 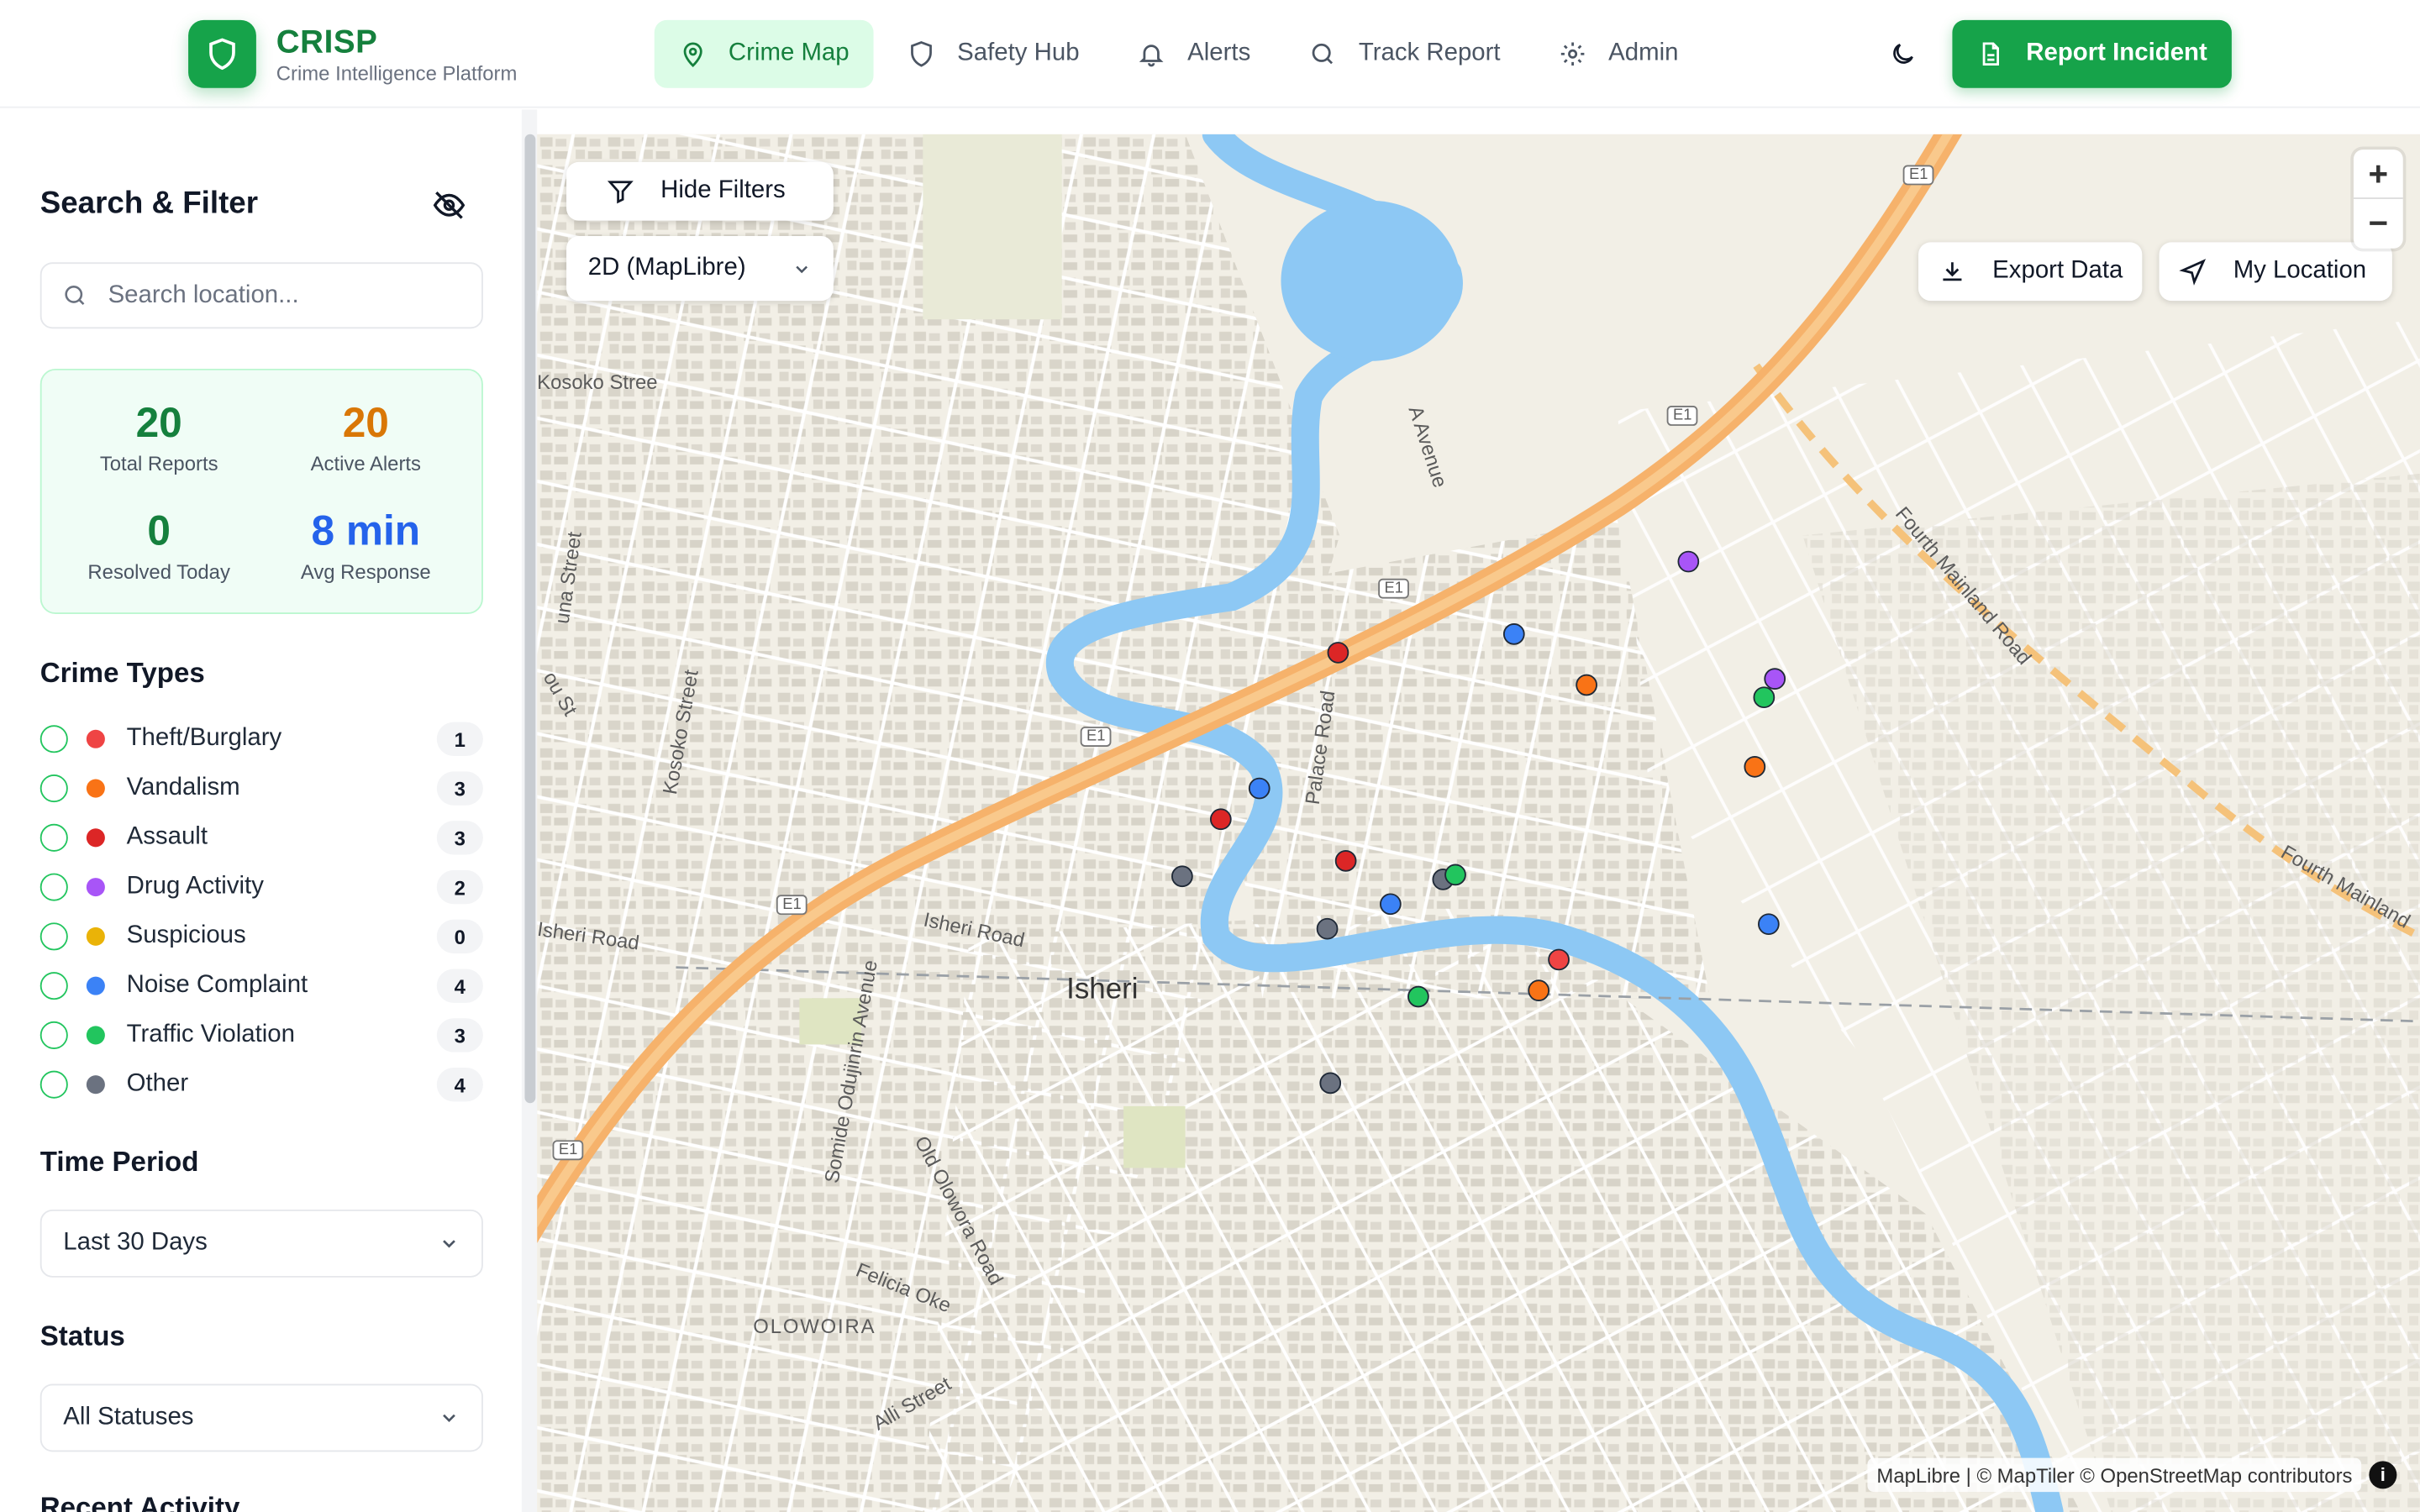 What do you see at coordinates (261, 936) in the screenshot?
I see `crime-type-suspicious: Suspicious 0` at bounding box center [261, 936].